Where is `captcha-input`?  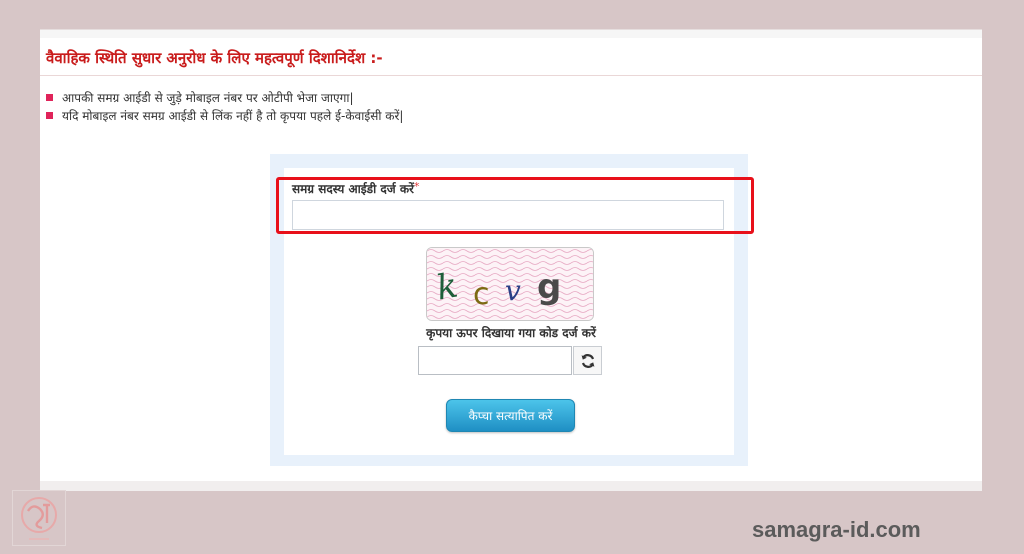 captcha-input is located at coordinates (495, 360).